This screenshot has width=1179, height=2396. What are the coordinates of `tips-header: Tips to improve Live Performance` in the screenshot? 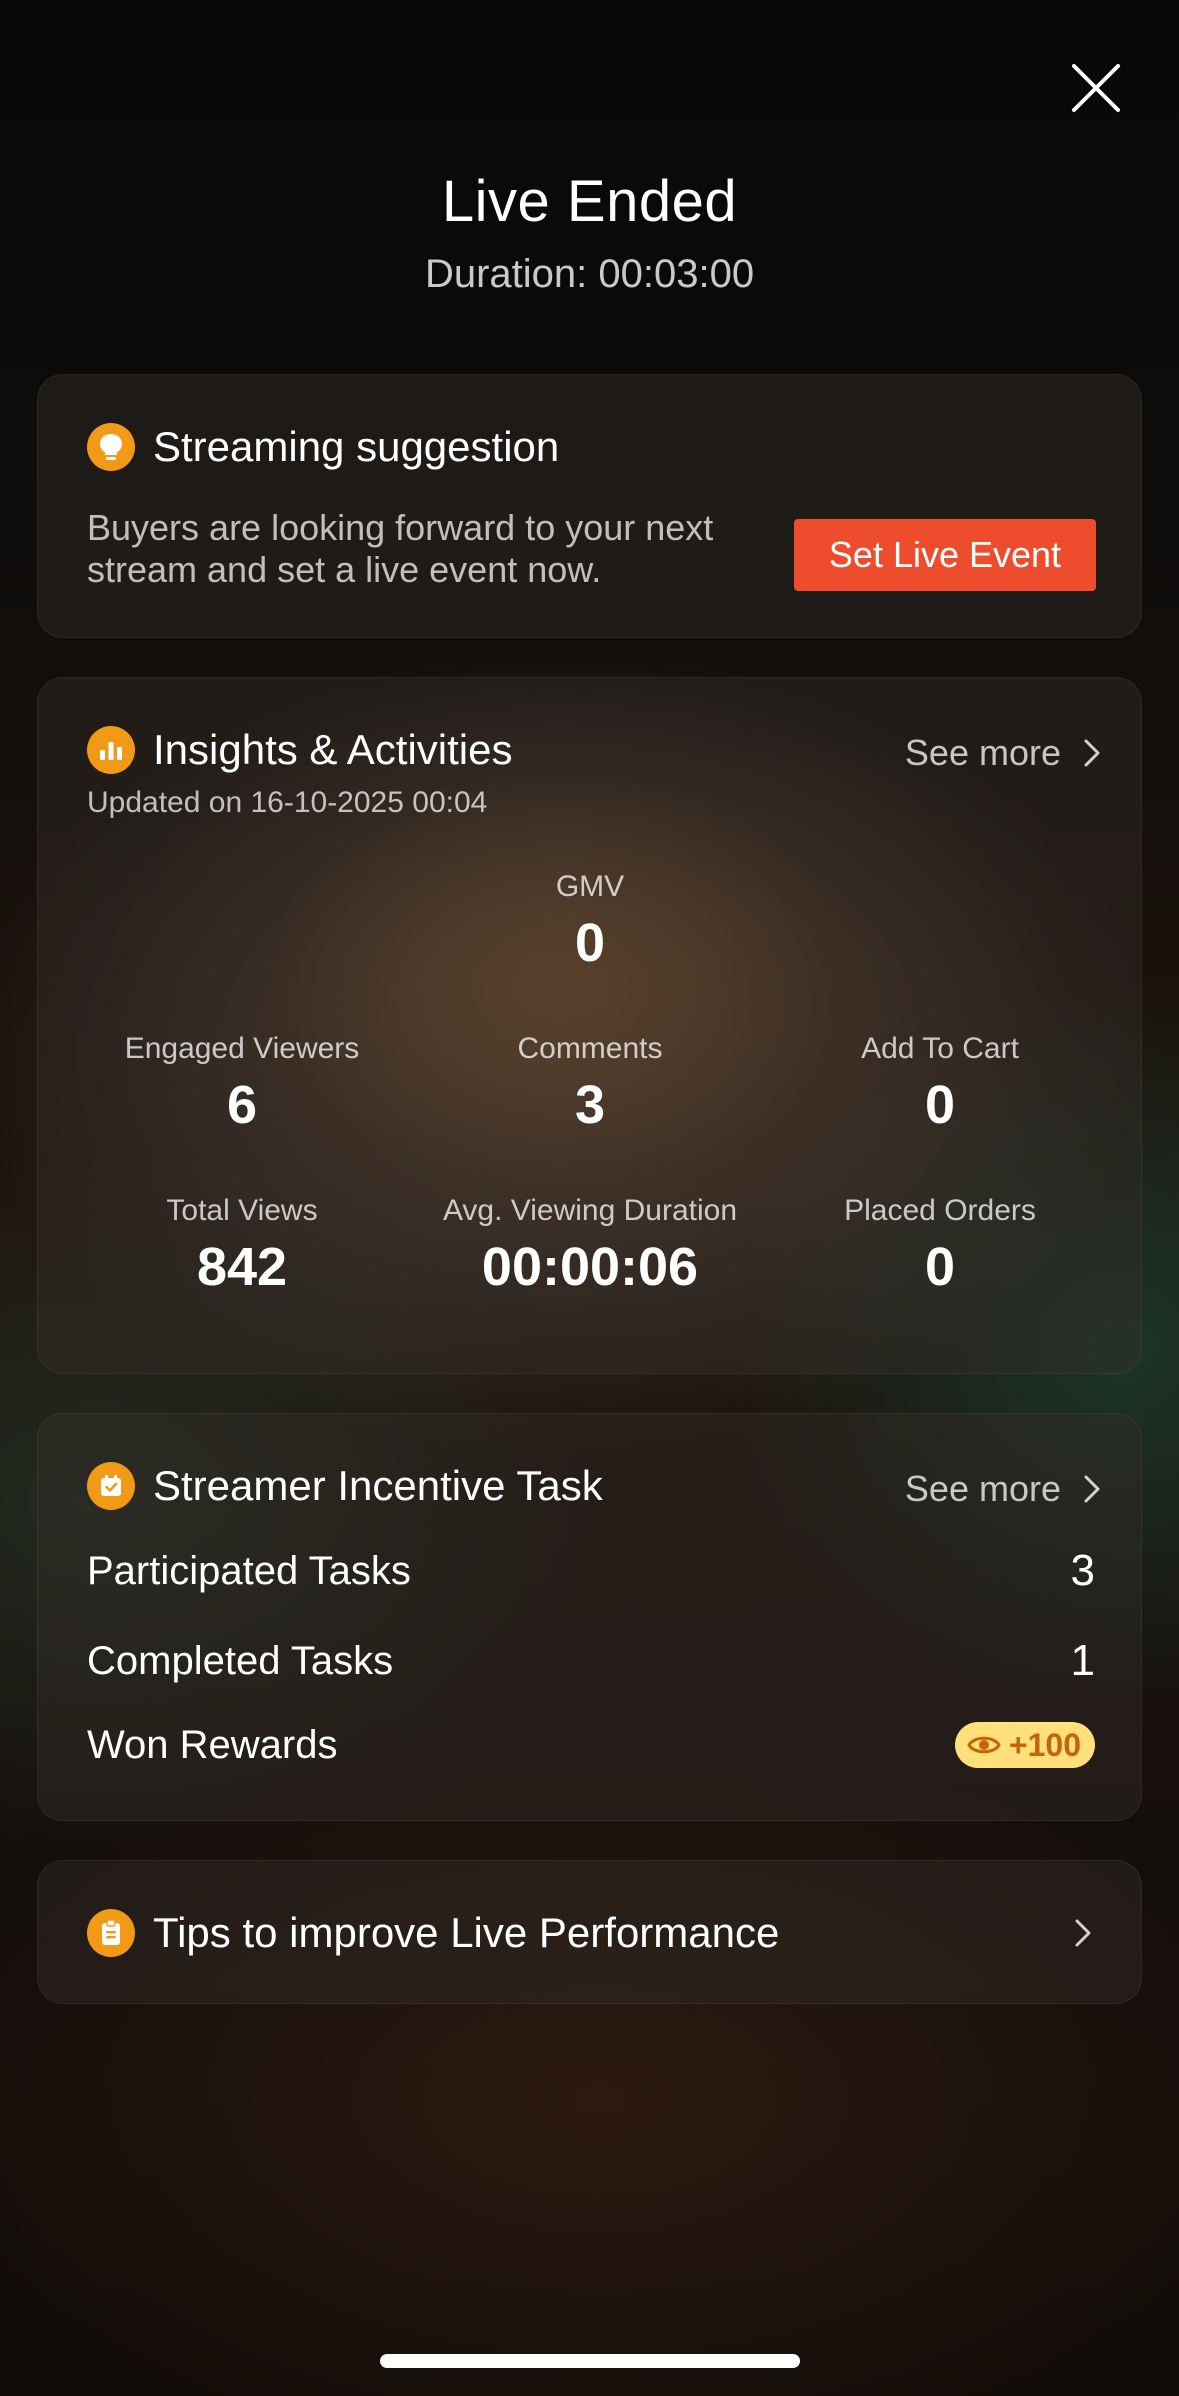 It's located at (433, 1933).